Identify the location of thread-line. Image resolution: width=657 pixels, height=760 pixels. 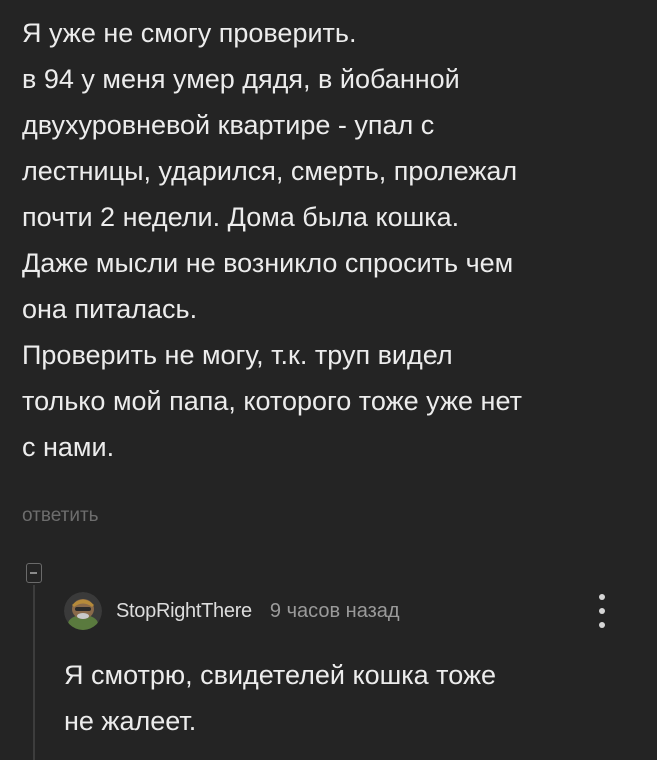
(34, 672).